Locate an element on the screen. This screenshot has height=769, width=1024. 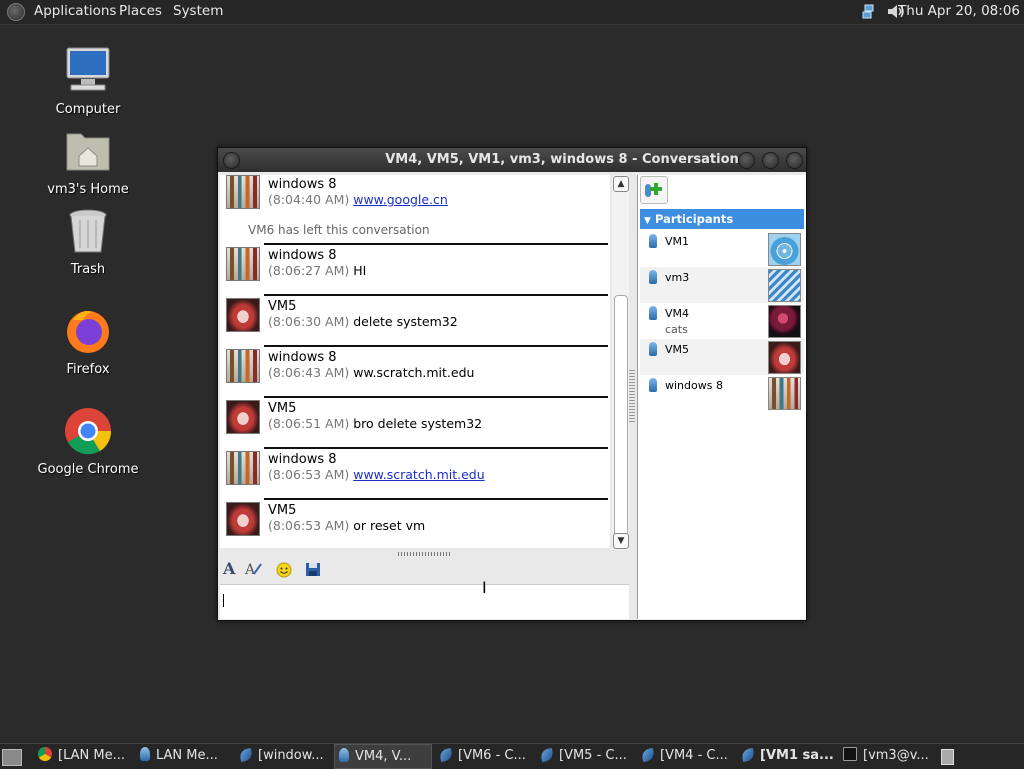
places-menu: Places is located at coordinates (140, 11).